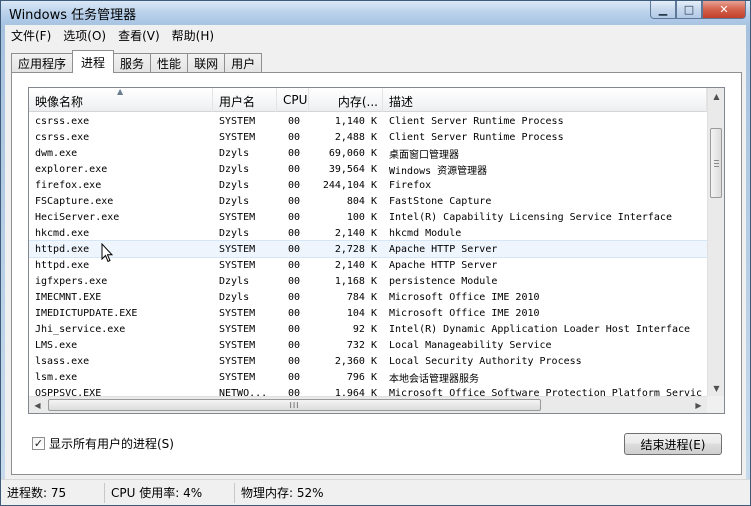 This screenshot has width=751, height=506. Describe the element at coordinates (37, 405) in the screenshot. I see `scroll-left-icon: ◀` at that location.